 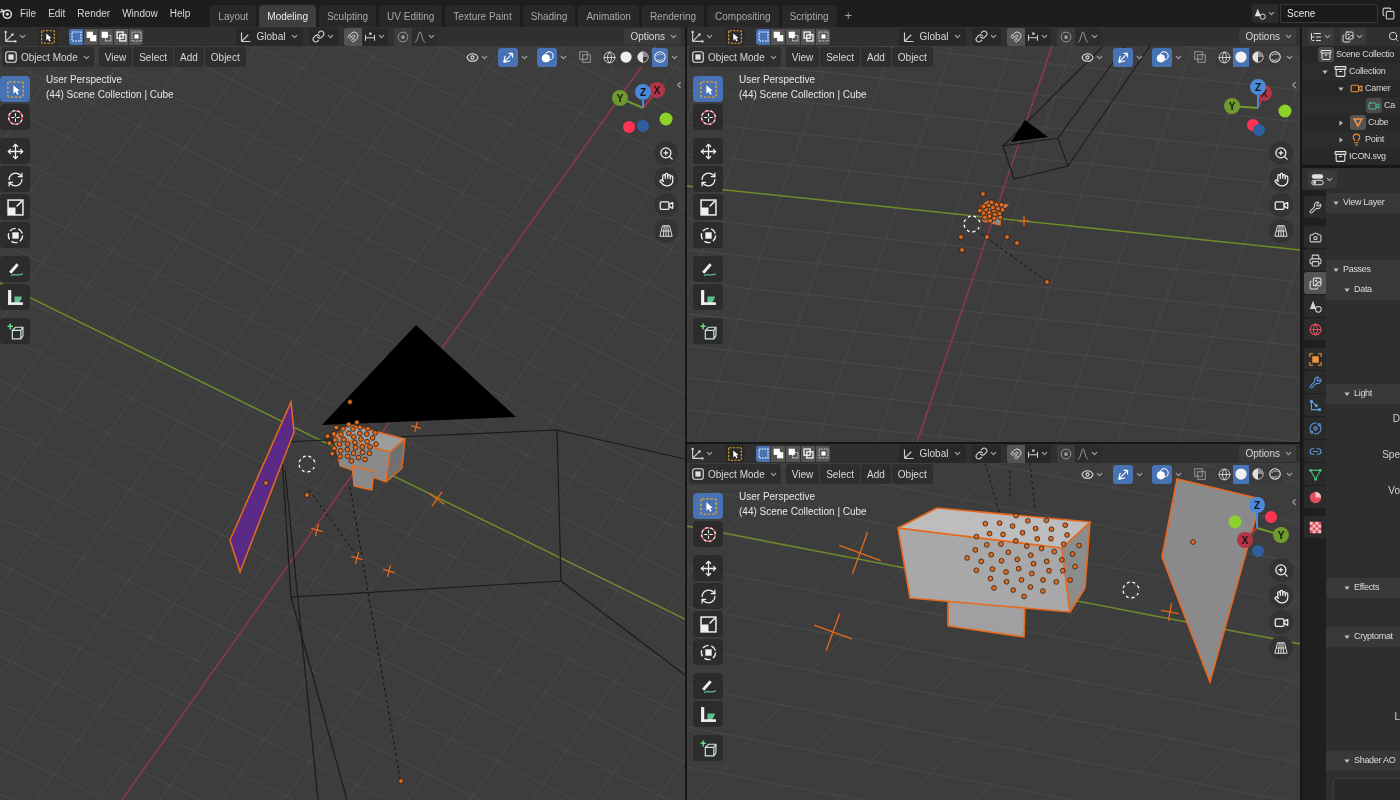 What do you see at coordinates (94, 13) in the screenshot?
I see `menu-item: Render` at bounding box center [94, 13].